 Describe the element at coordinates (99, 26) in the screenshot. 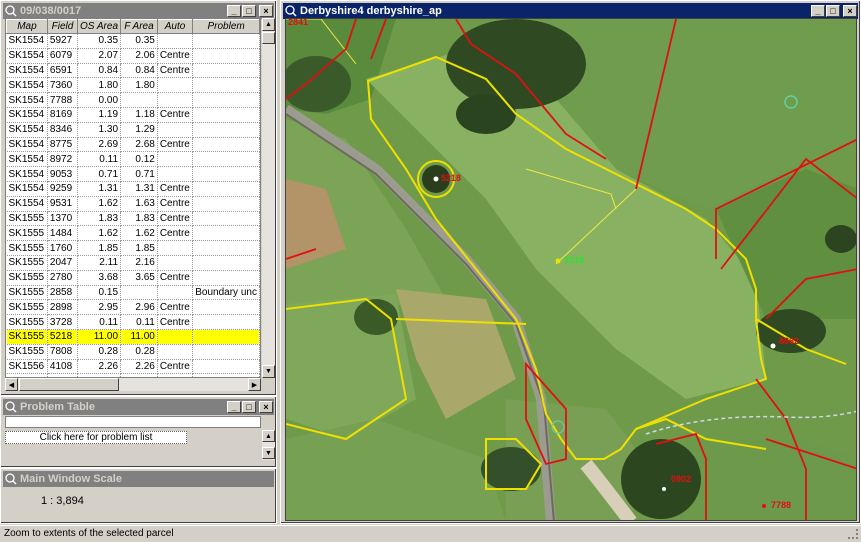

I see `column-header: OS Area` at that location.